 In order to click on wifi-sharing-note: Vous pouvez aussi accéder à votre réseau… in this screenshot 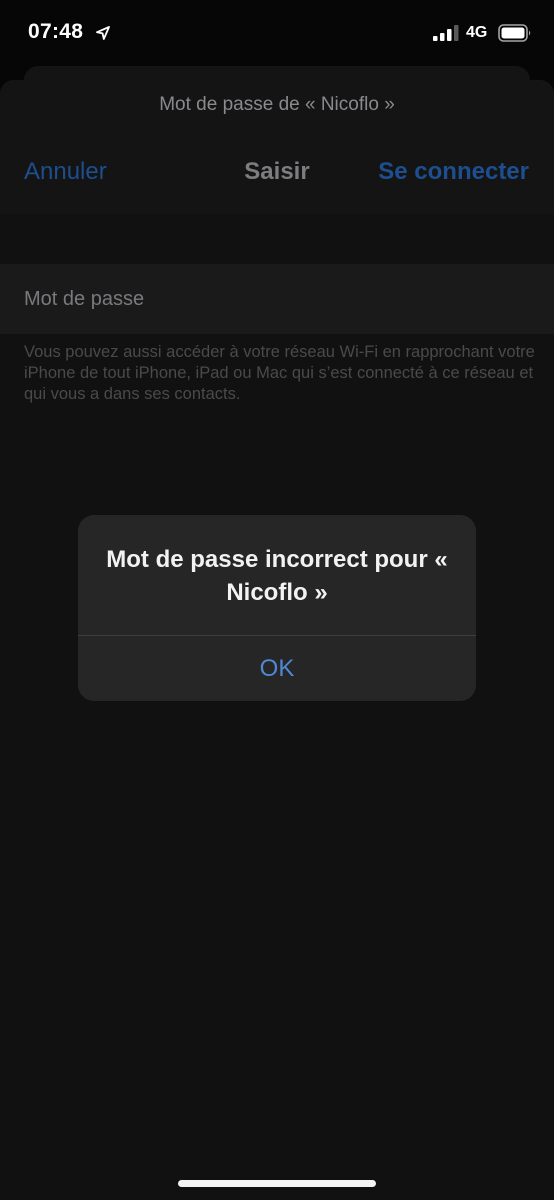, I will do `click(279, 373)`.